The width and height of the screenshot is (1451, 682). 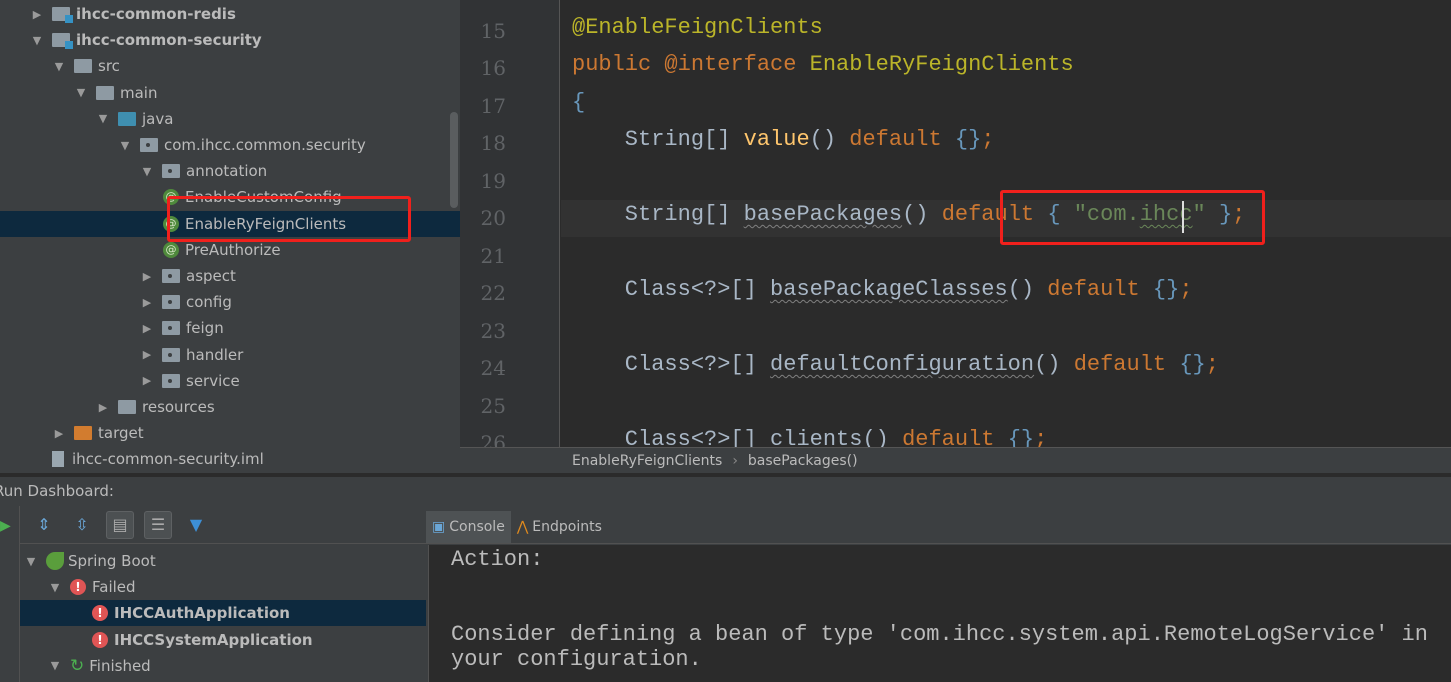 I want to click on run-tree-item: ! IHCCAuthApplication, so click(x=223, y=613).